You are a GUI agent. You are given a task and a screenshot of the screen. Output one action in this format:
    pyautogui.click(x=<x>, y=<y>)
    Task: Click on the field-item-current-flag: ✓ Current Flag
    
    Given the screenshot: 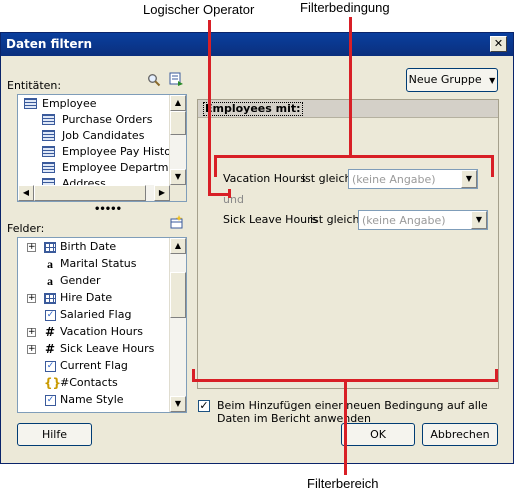 What is the action you would take?
    pyautogui.click(x=94, y=366)
    